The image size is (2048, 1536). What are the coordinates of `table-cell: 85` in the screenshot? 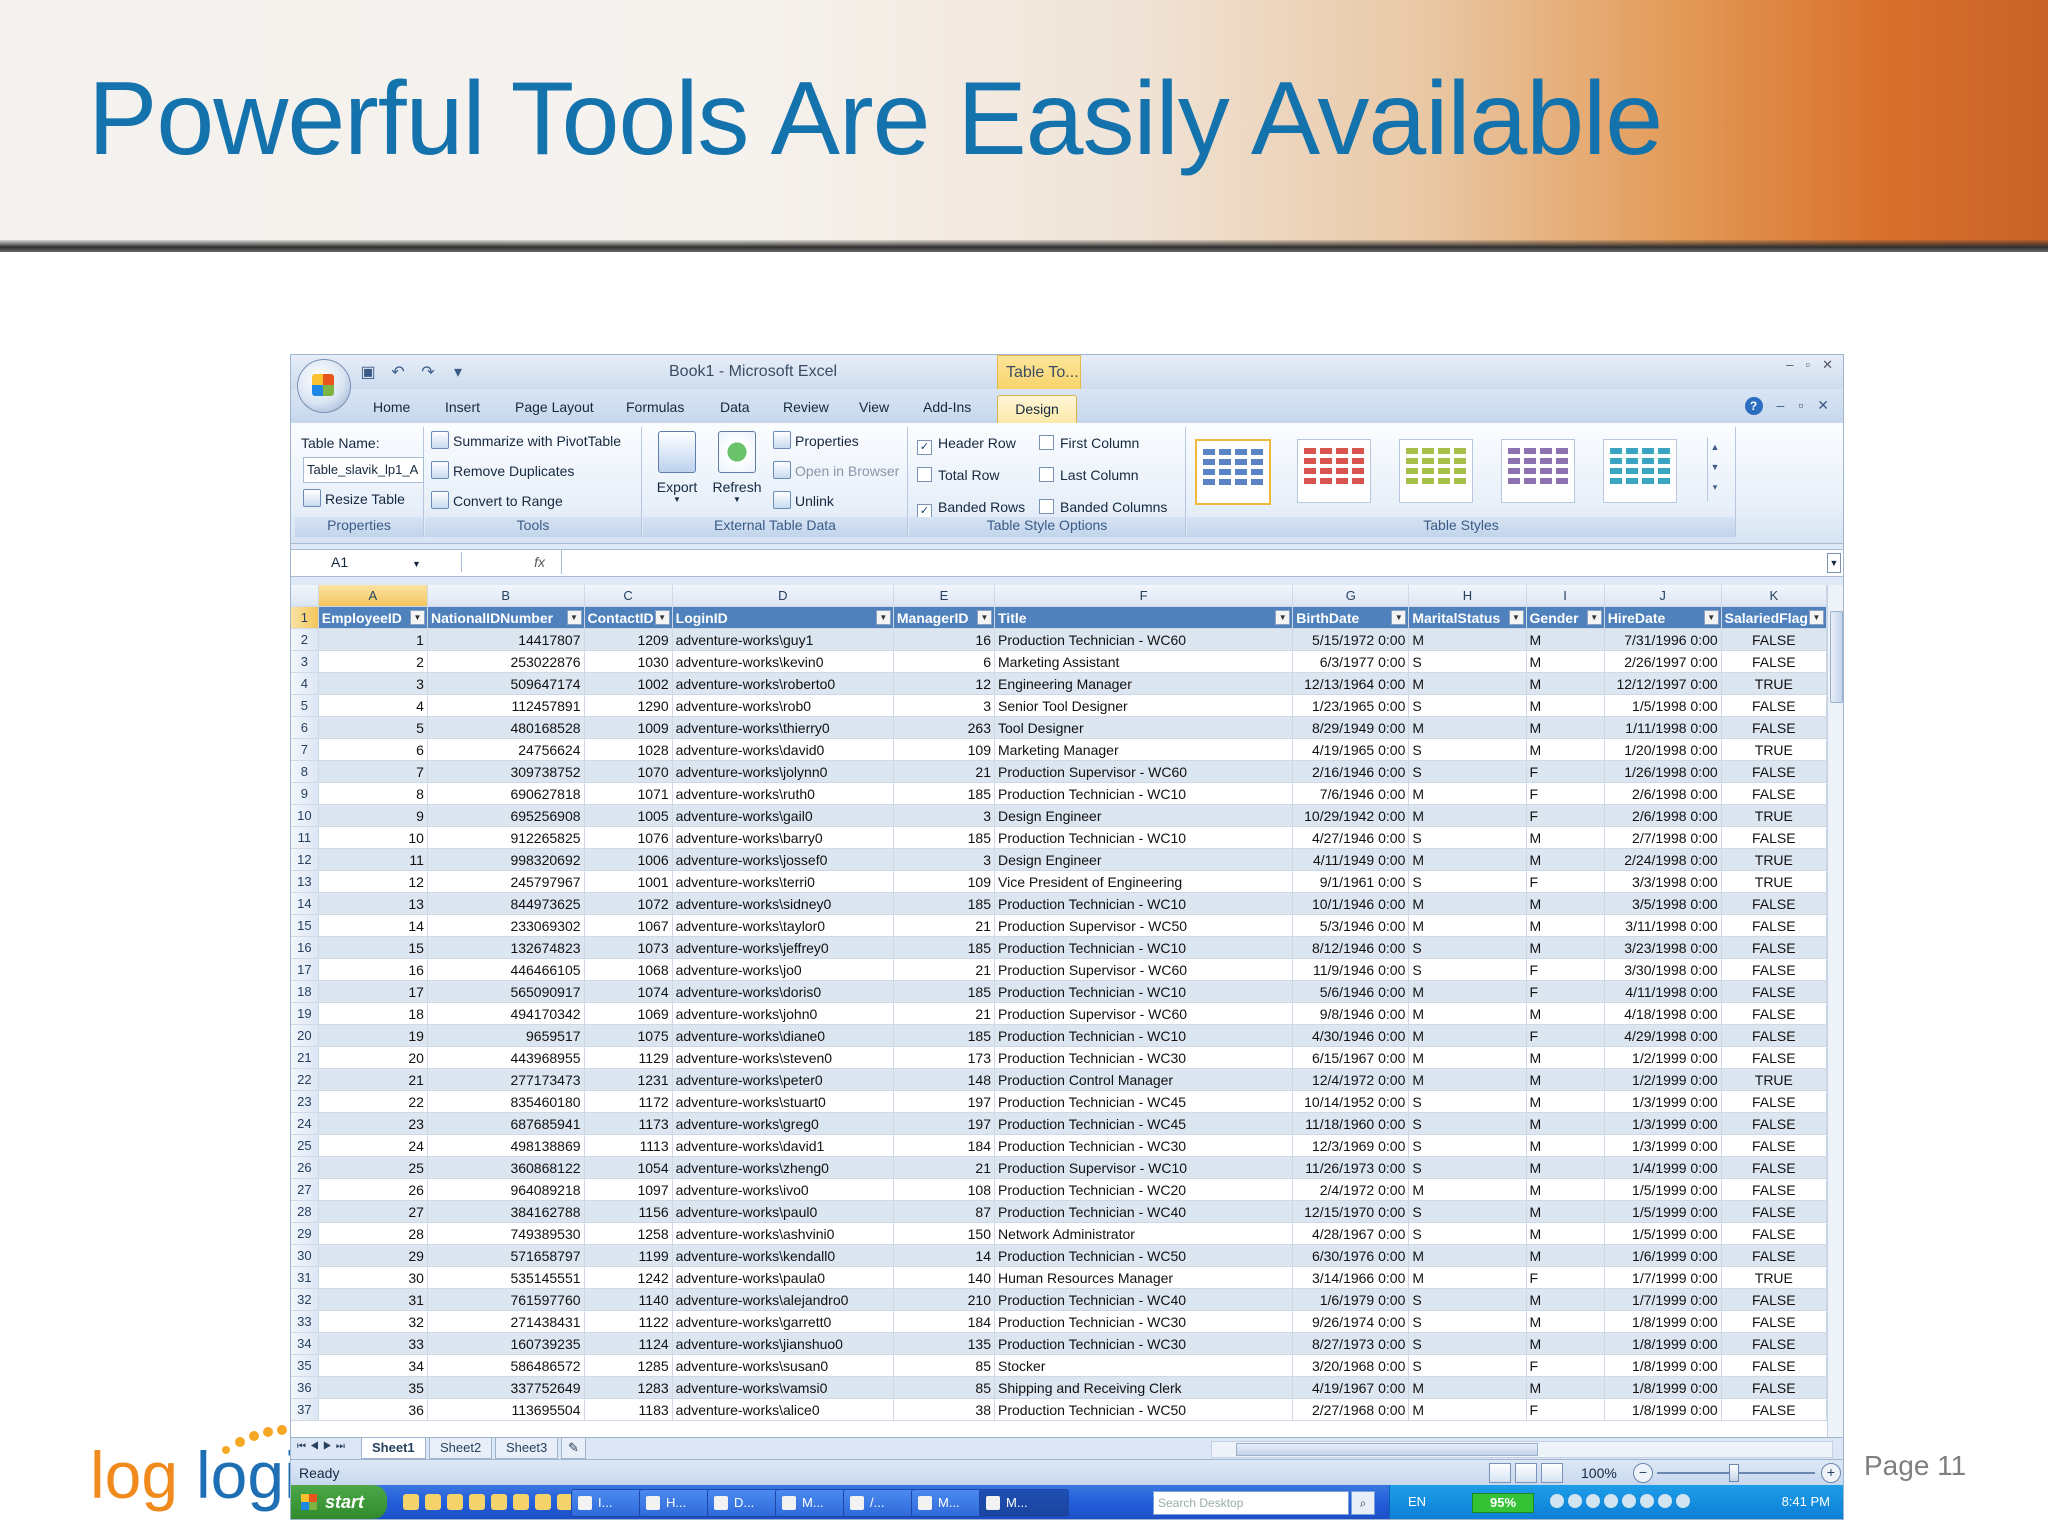 It's located at (944, 1387).